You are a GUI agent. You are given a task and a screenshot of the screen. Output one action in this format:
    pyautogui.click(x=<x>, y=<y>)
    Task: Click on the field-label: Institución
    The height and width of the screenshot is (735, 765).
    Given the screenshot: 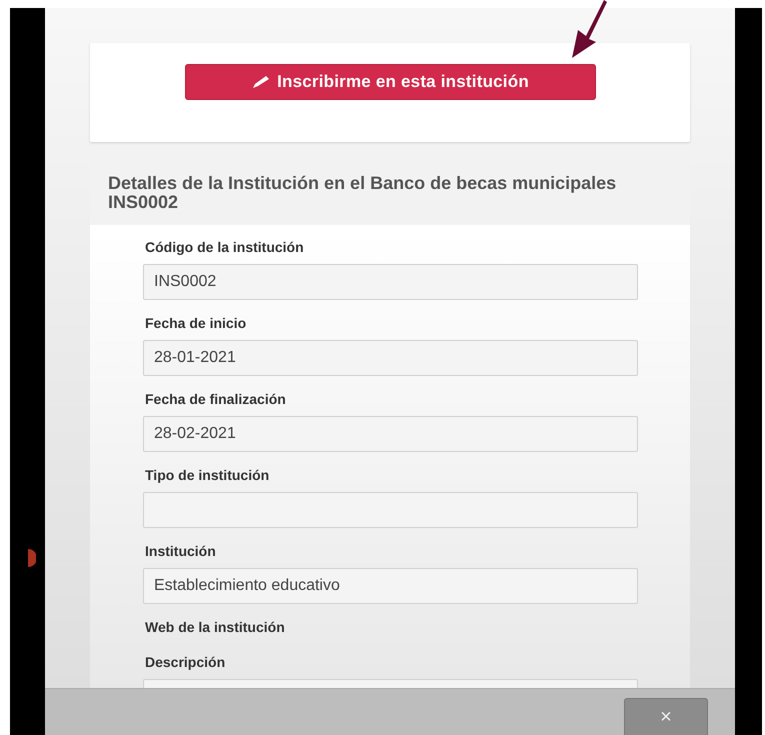 What is the action you would take?
    pyautogui.click(x=181, y=552)
    